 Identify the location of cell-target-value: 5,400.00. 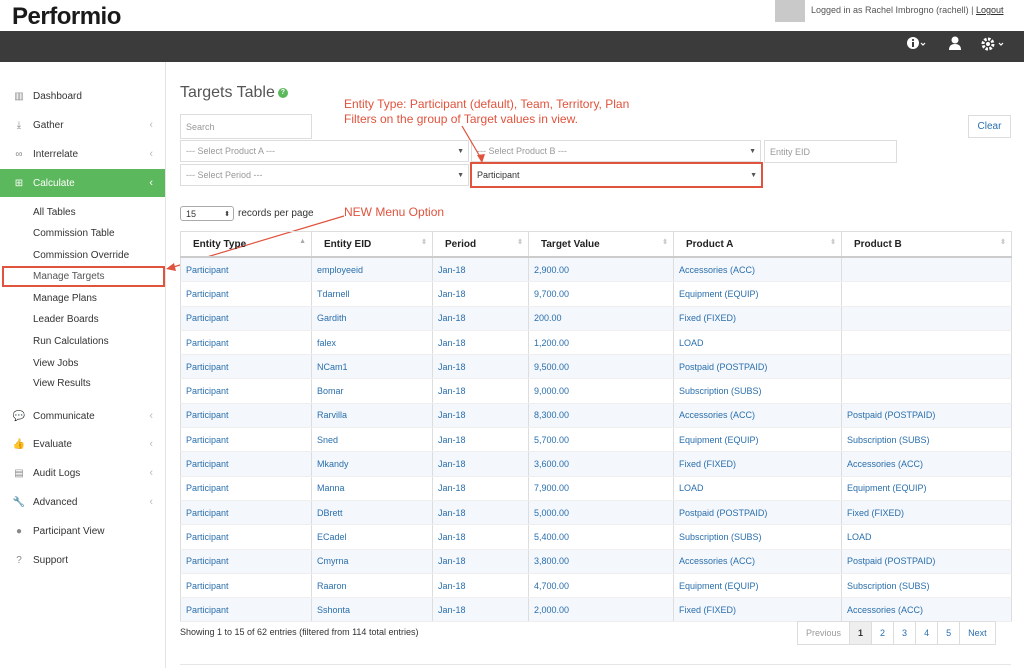
(601, 537).